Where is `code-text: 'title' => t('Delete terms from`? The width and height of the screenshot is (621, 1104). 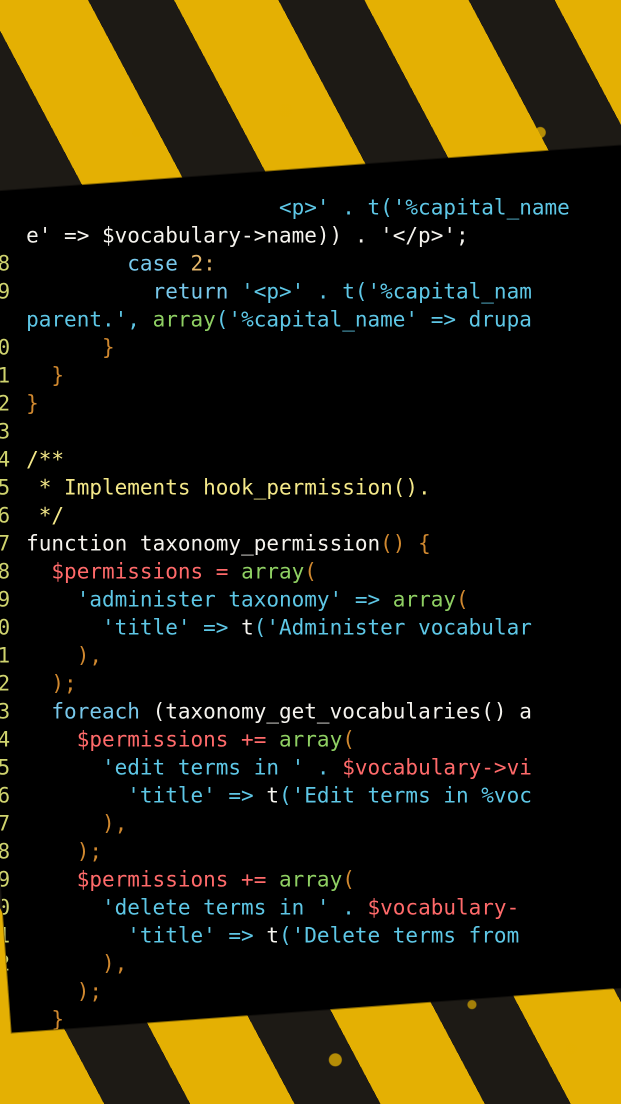 code-text: 'title' => t('Delete terms from is located at coordinates (323, 935).